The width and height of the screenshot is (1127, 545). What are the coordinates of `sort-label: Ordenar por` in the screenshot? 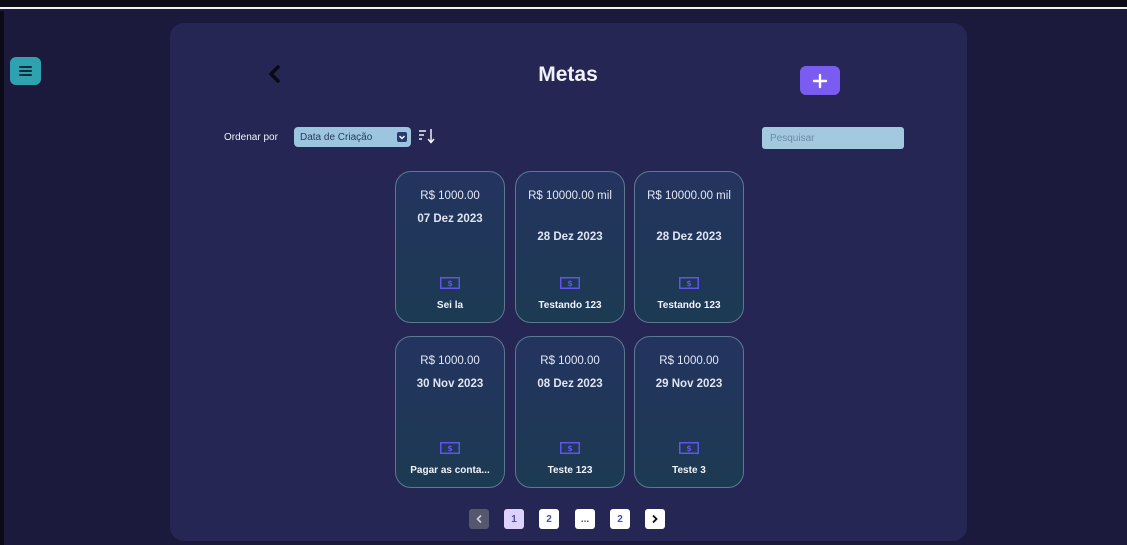 It's located at (251, 137).